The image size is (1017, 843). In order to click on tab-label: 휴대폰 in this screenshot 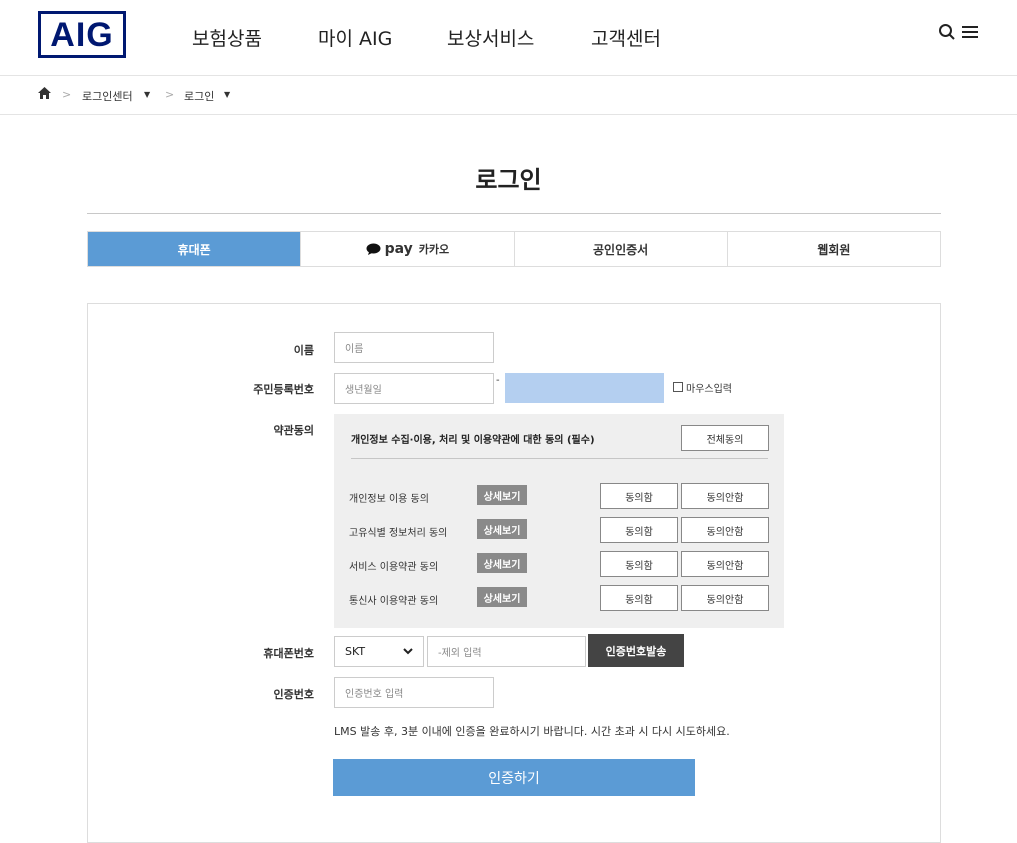, I will do `click(194, 249)`.